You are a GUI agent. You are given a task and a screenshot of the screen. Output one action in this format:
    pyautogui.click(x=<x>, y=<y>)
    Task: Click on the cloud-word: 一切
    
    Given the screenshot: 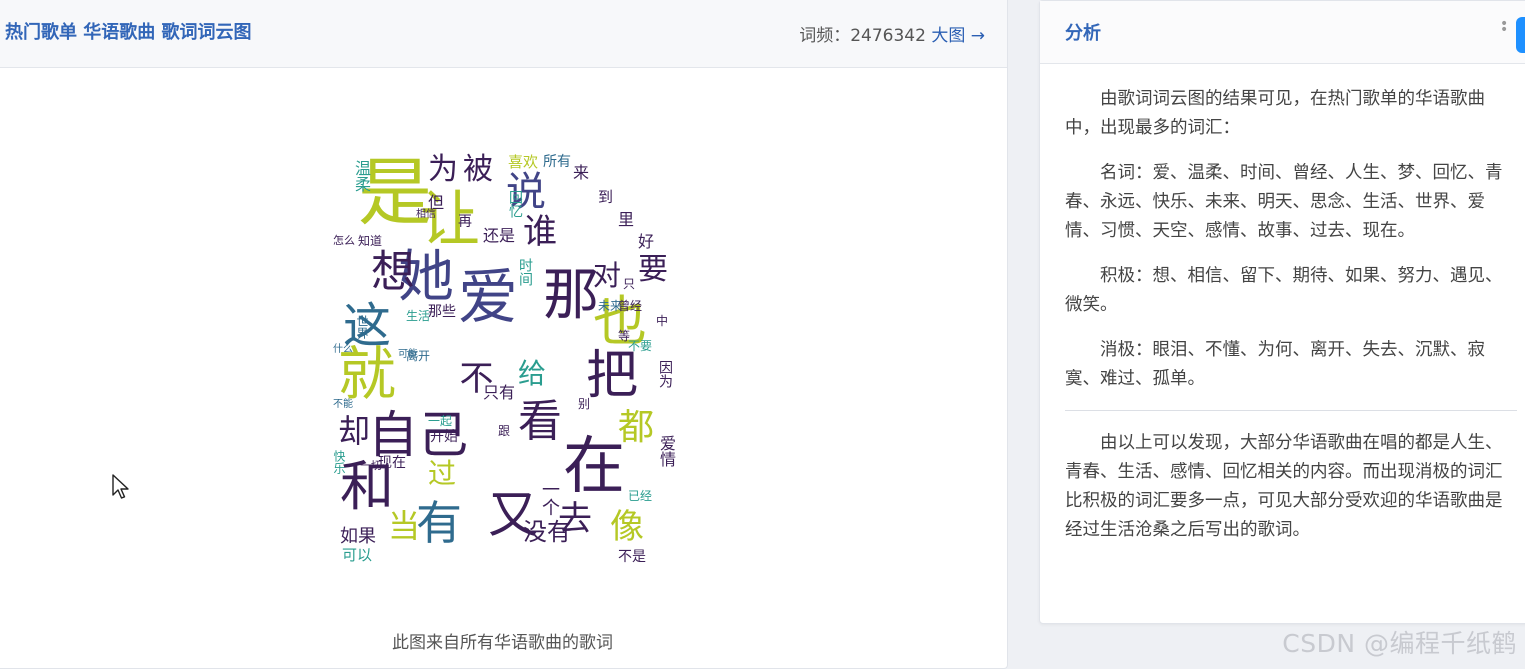 What is the action you would take?
    pyautogui.click(x=371, y=465)
    